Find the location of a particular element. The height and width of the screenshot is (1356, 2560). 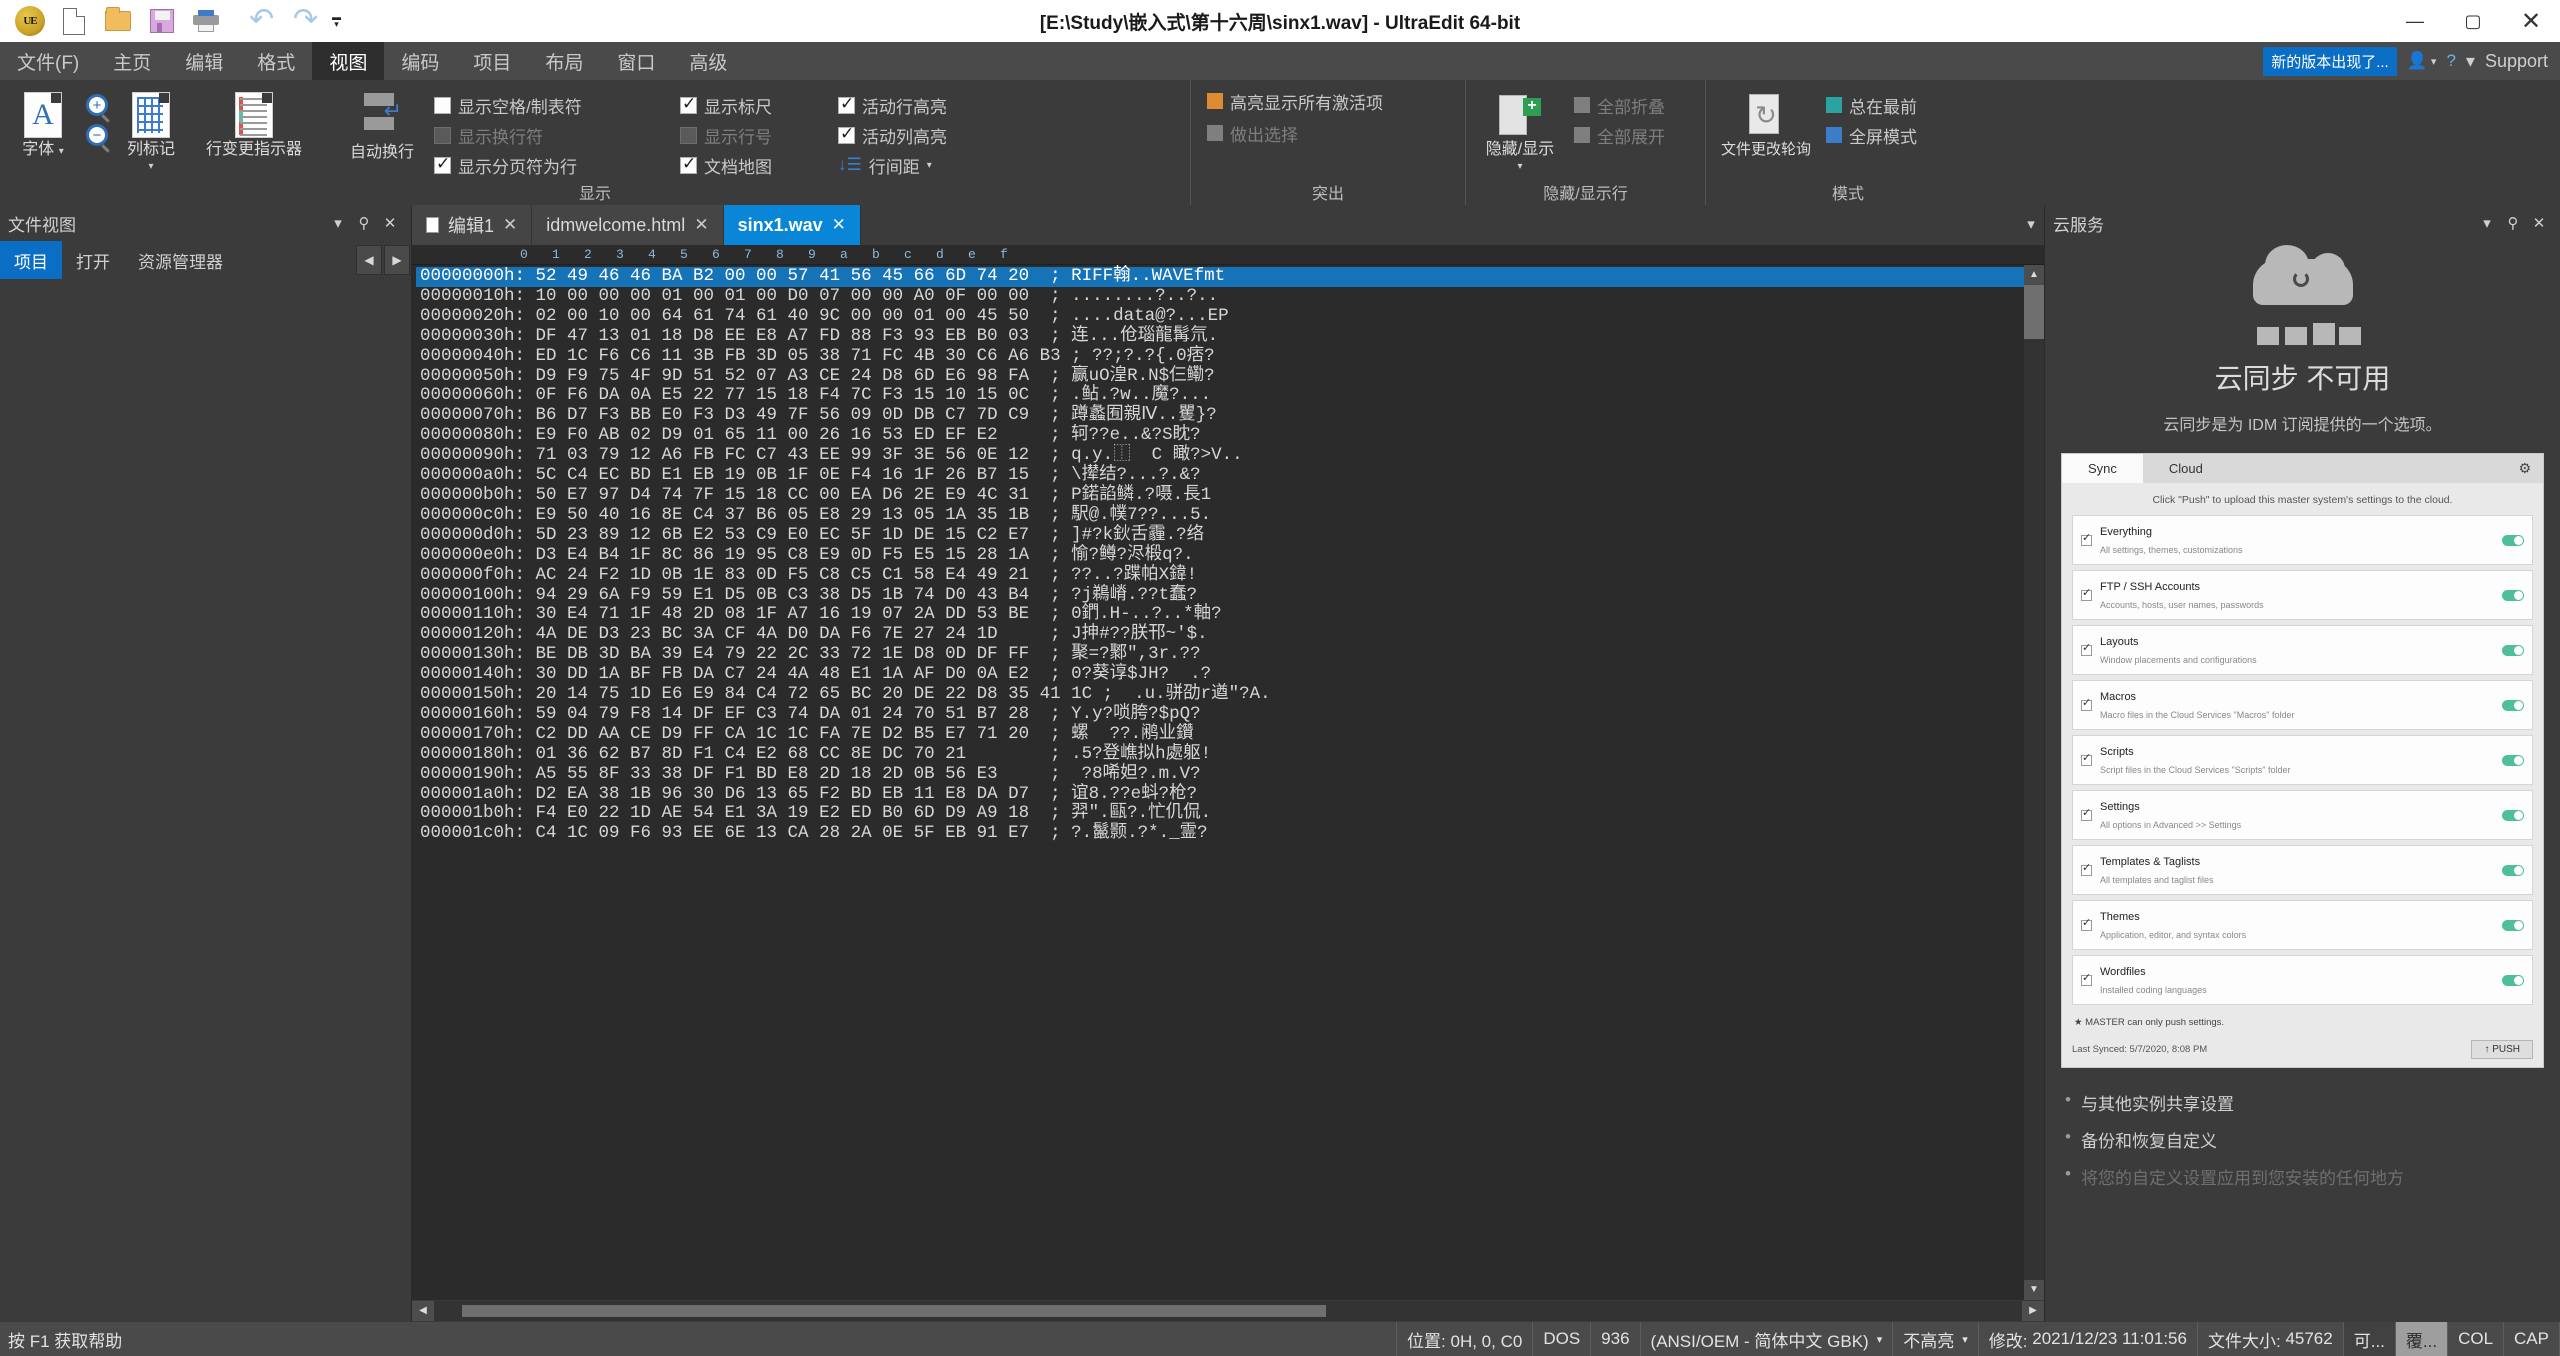

app-logo-button: UE is located at coordinates (30, 21).